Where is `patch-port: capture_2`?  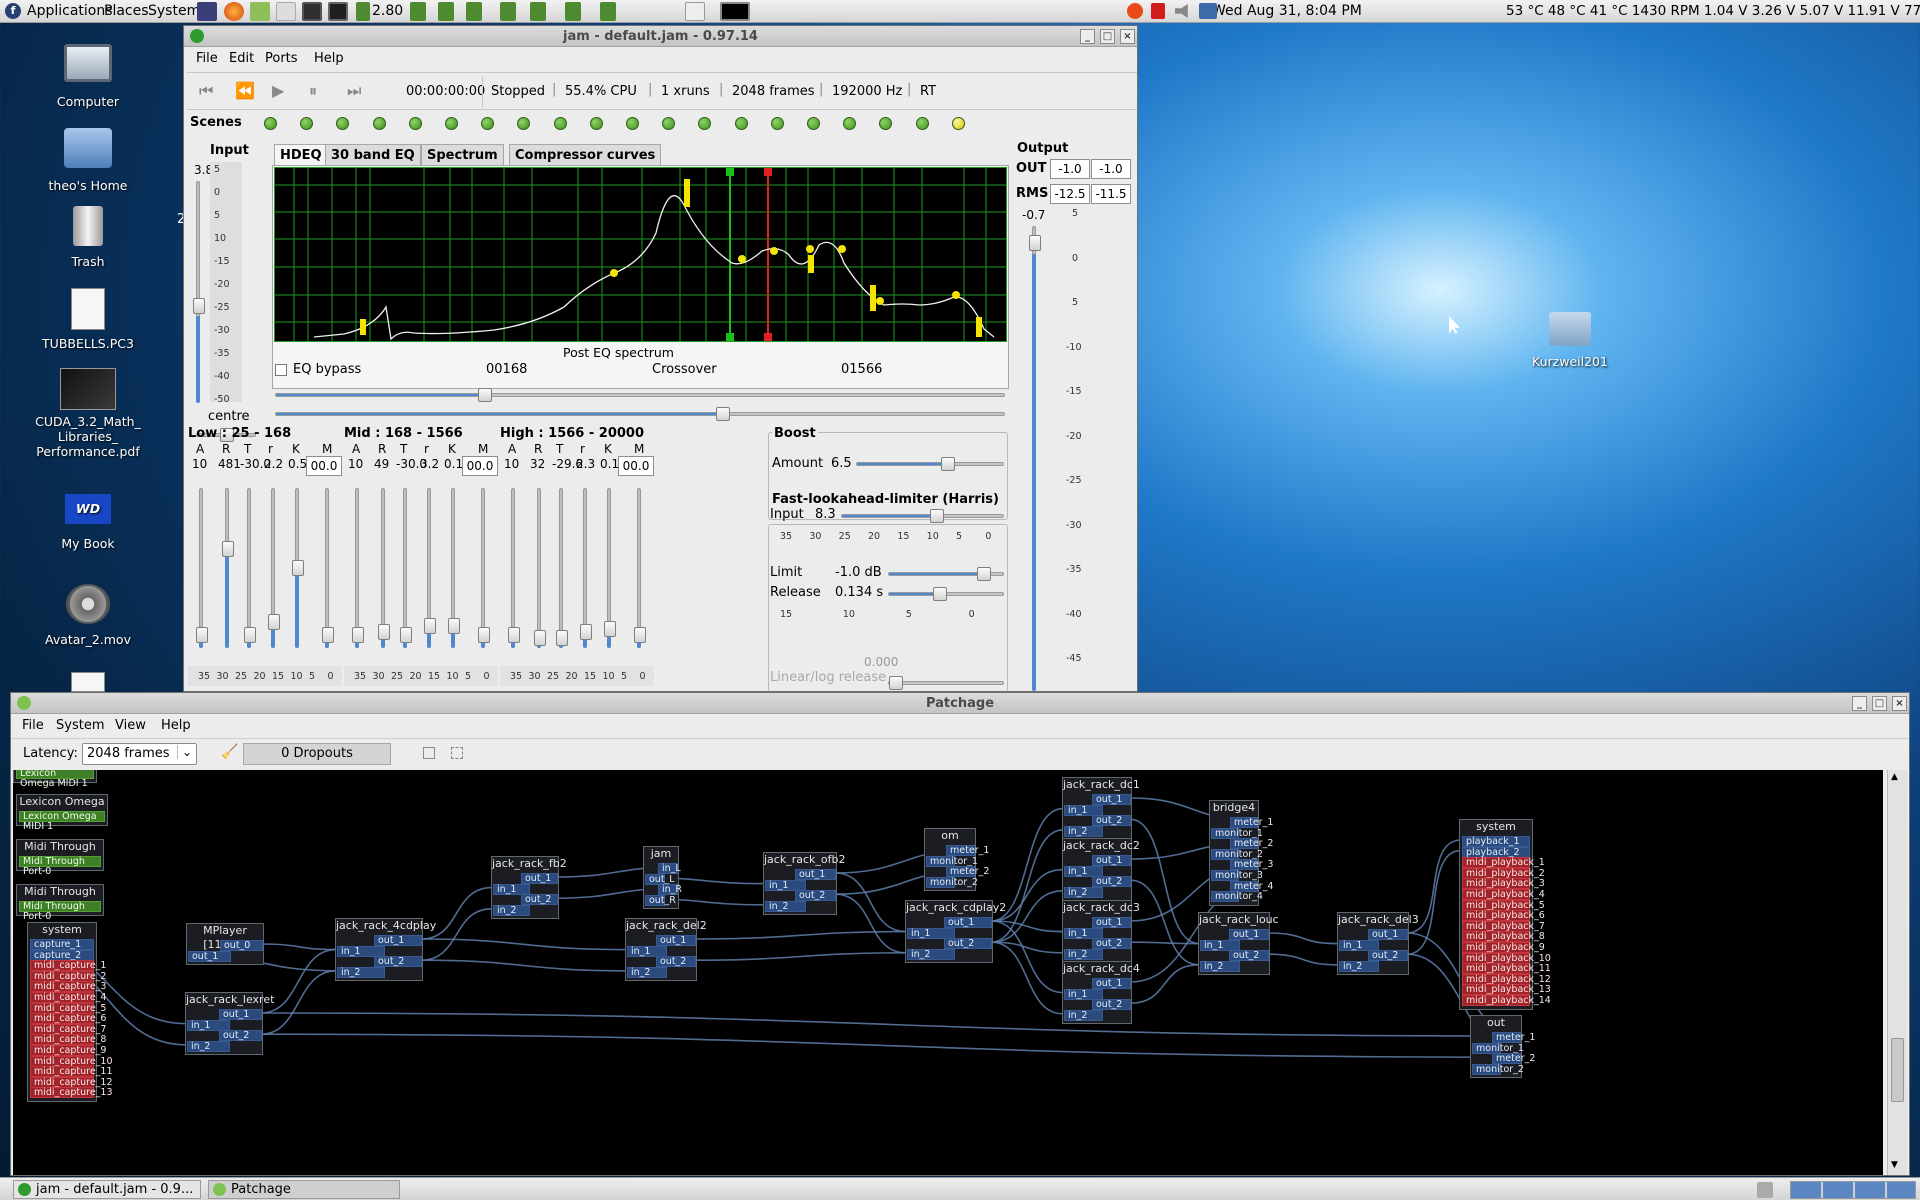
patch-port: capture_2 is located at coordinates (62, 955).